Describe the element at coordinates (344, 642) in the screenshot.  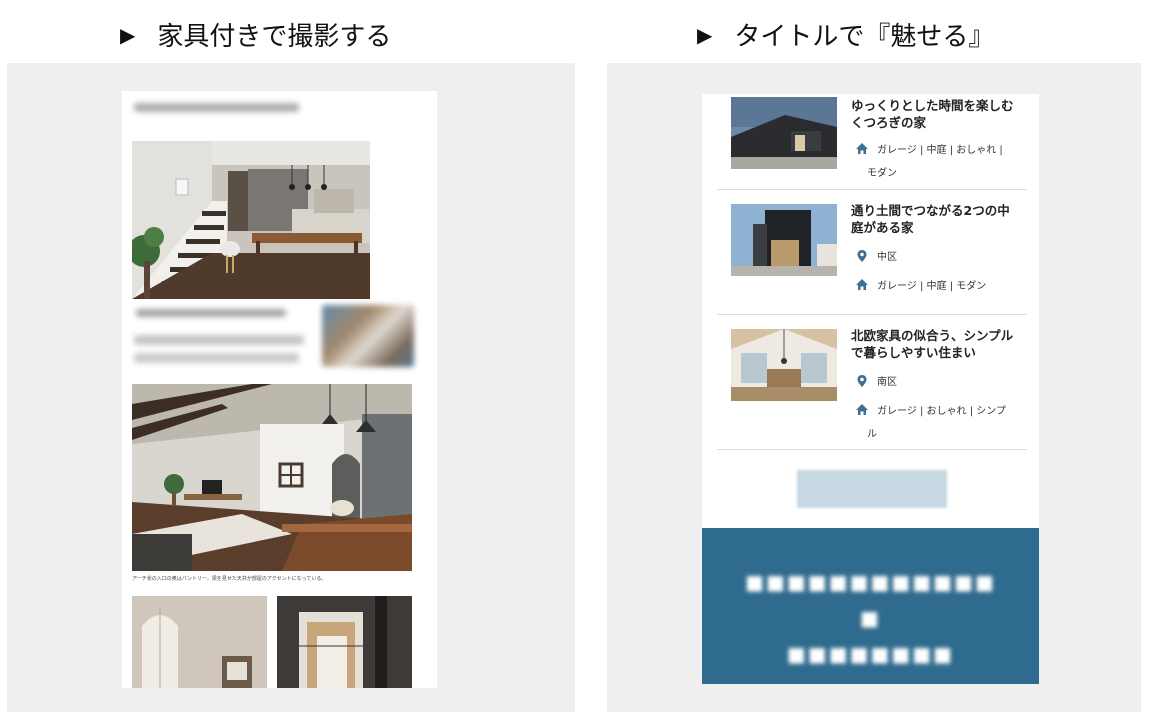
I see `photo-interior-door` at that location.